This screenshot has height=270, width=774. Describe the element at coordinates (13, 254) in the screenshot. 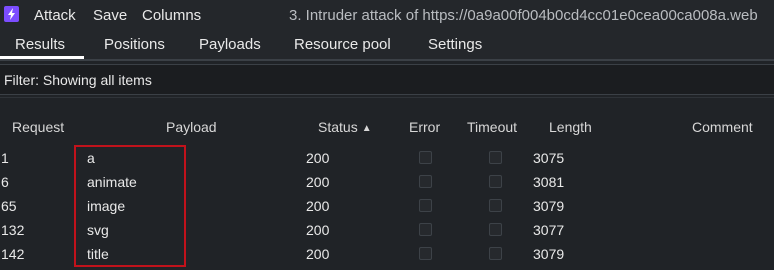

I see `cell-request: 142` at that location.